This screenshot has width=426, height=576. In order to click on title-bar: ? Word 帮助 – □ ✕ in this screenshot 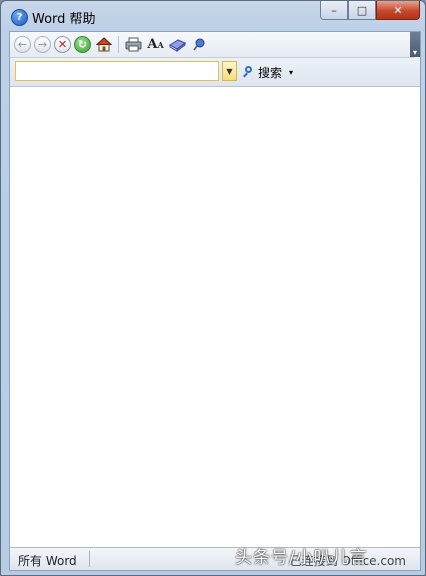, I will do `click(213, 16)`.